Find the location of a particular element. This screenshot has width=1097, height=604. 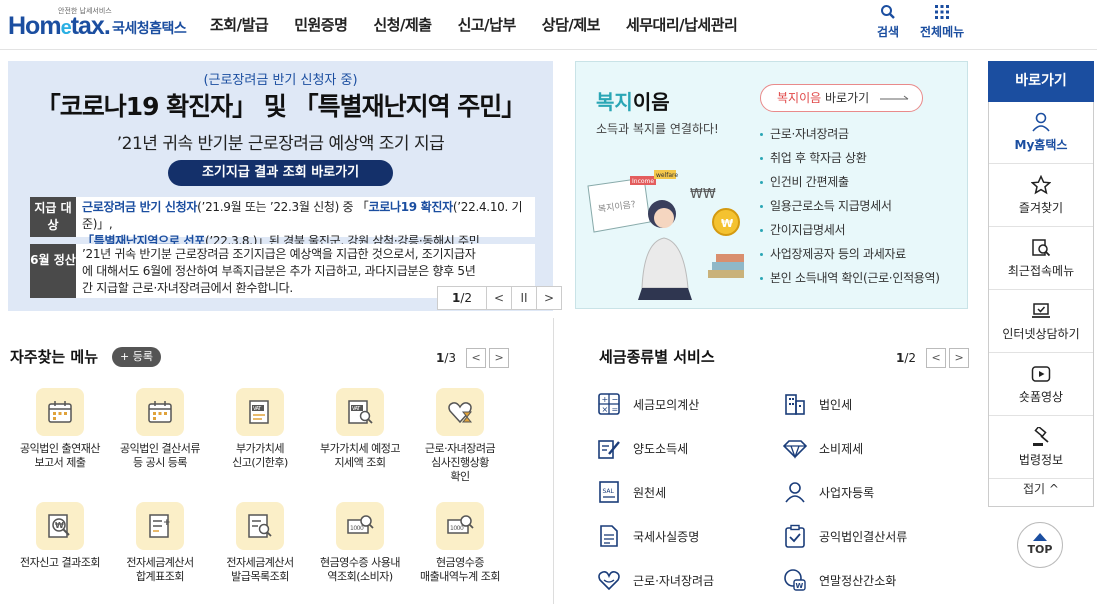

quick-law-info: 법령정보 is located at coordinates (1041, 448).